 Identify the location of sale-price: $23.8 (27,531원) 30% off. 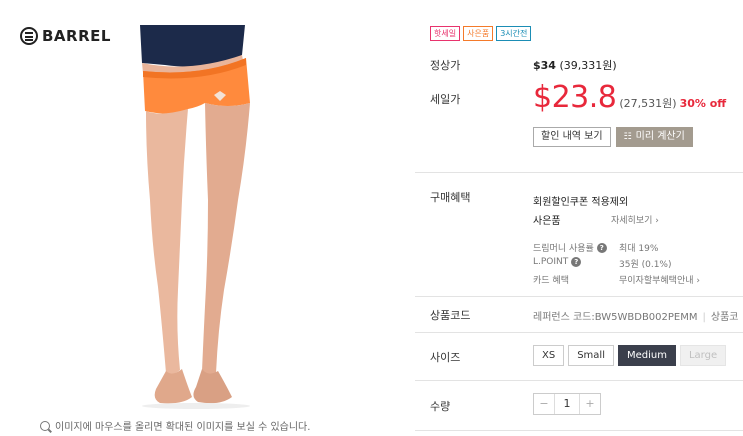
(629, 97).